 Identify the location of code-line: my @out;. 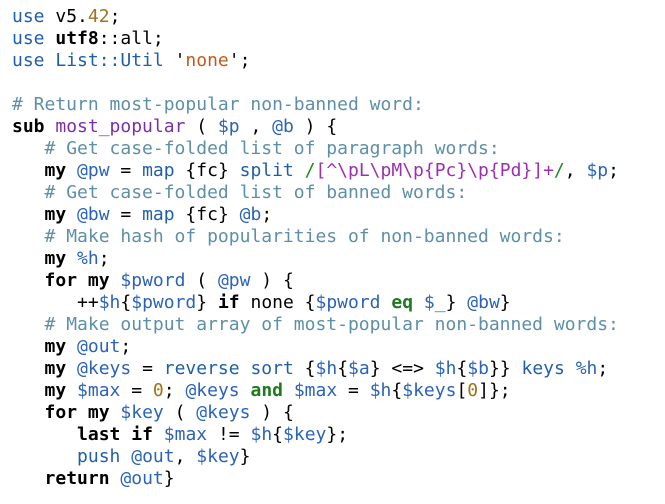
(338, 347).